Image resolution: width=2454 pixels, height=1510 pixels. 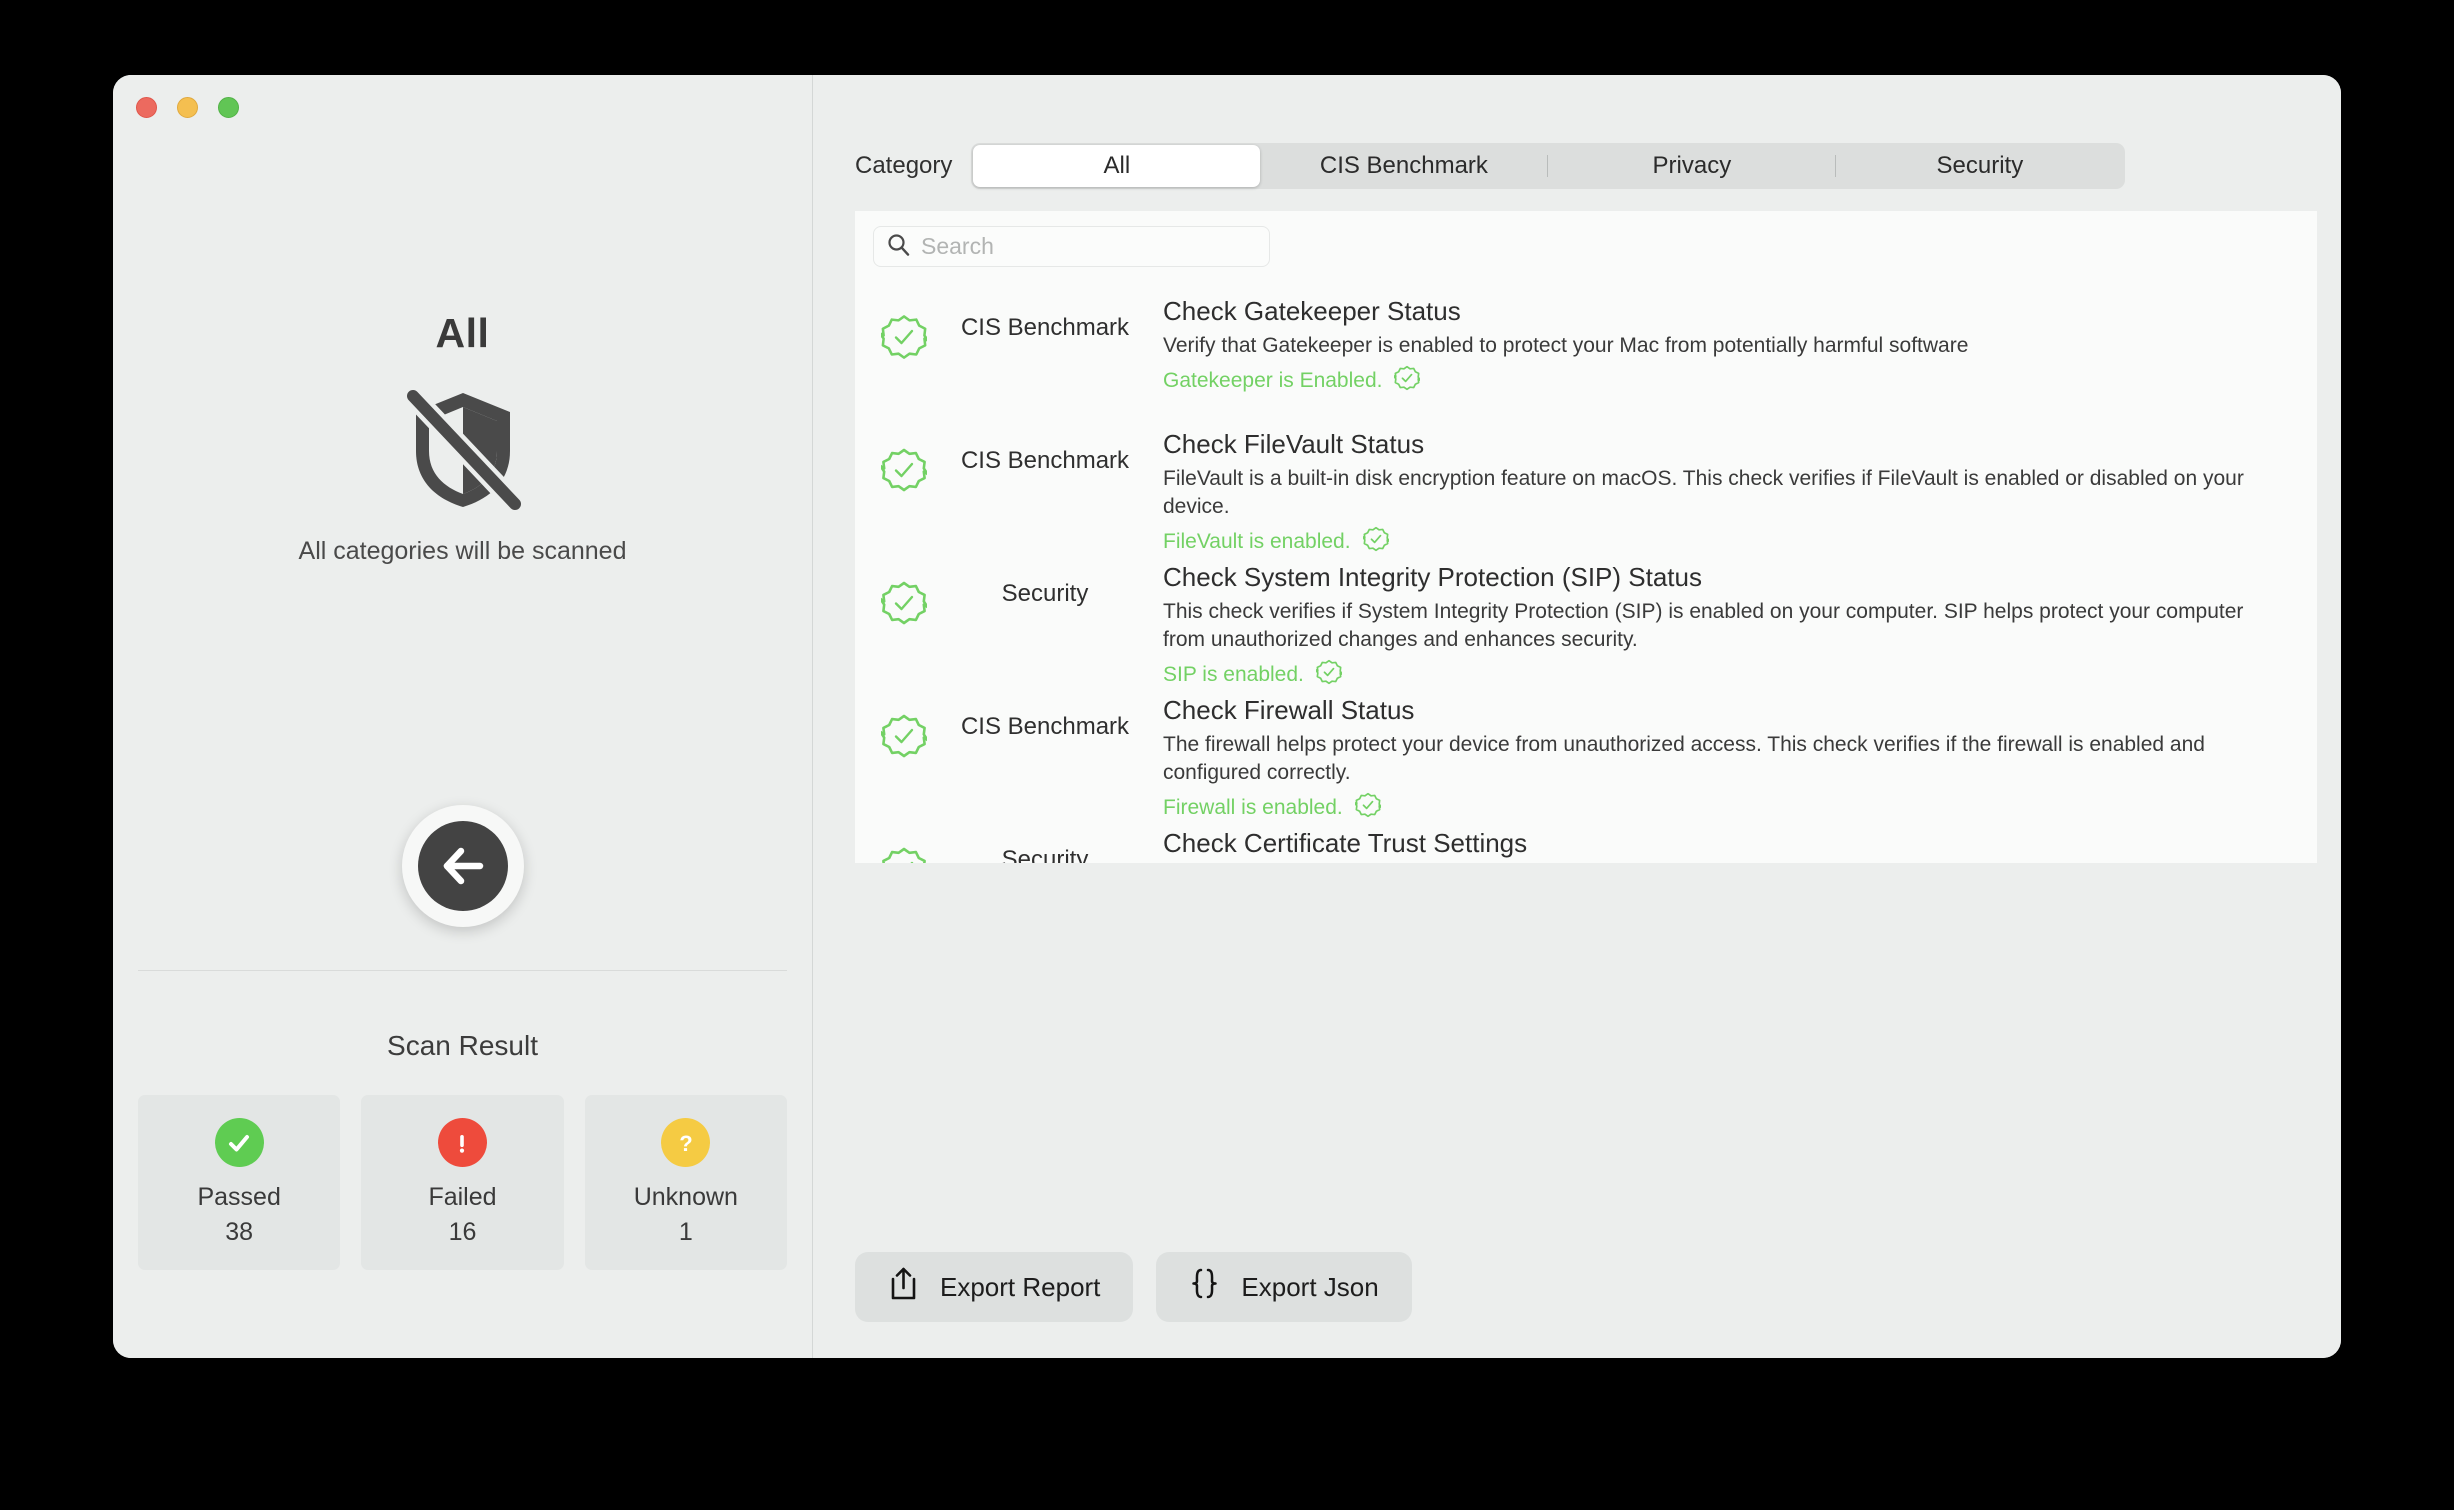 I want to click on scan-scope-hero: All All categories will be scanned, so click(x=462, y=438).